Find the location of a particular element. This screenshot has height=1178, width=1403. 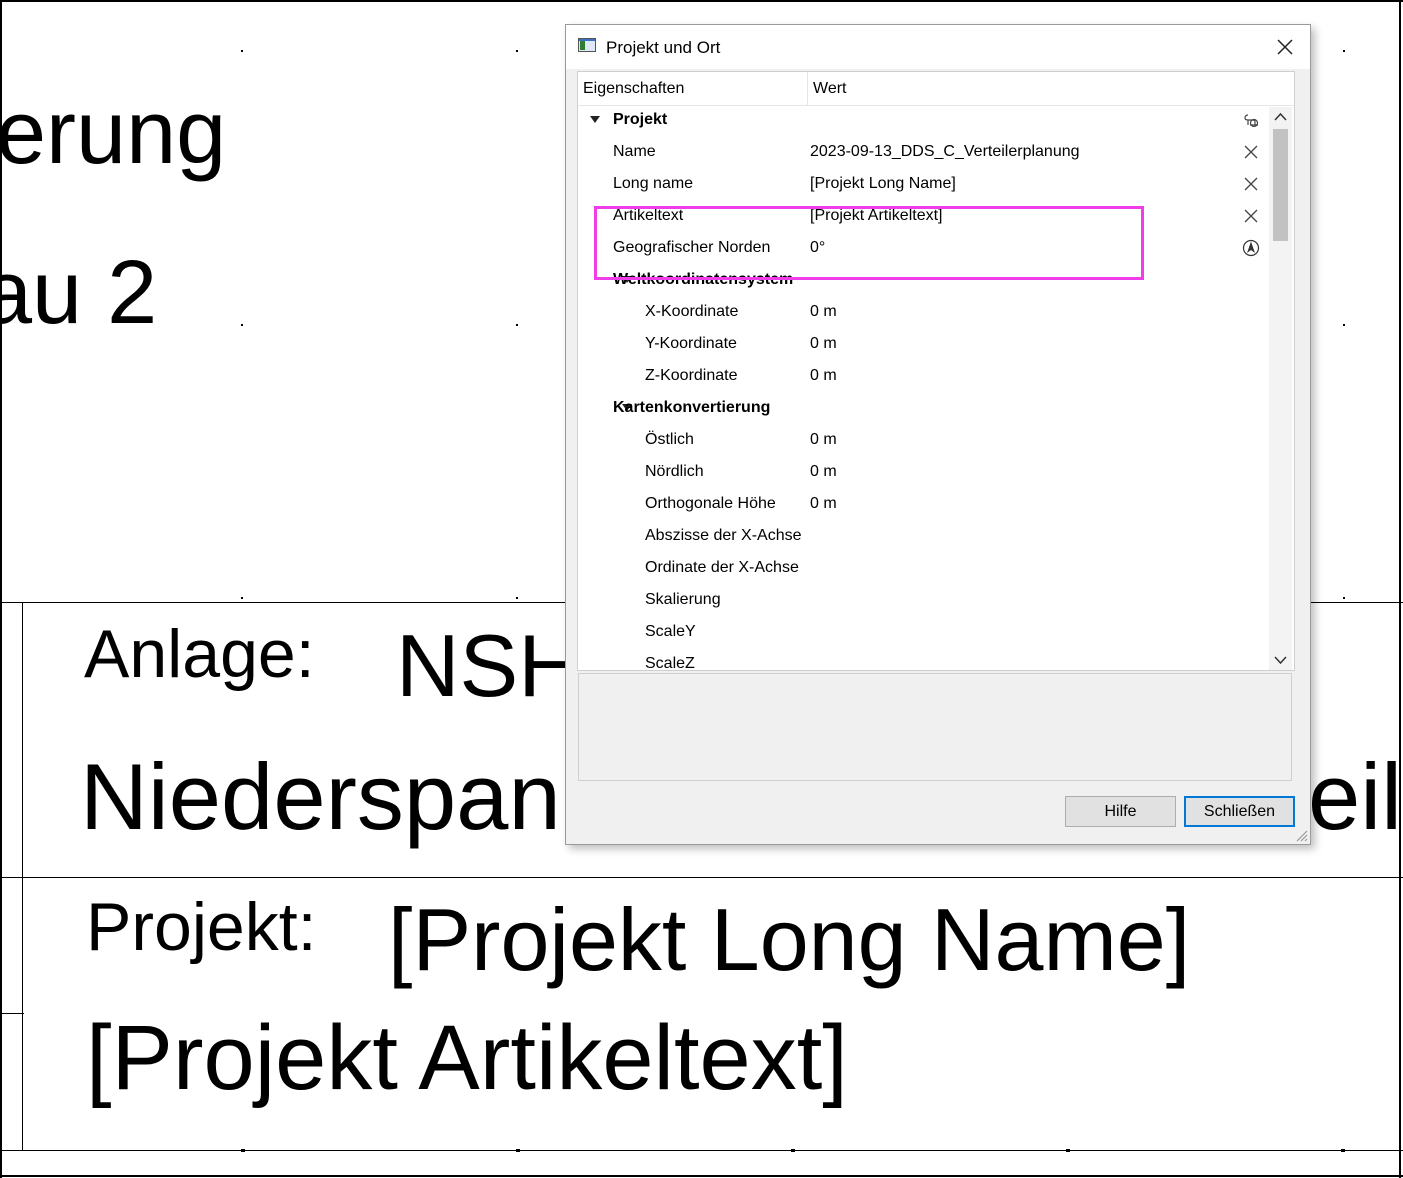

property-label: Z-Koordinate is located at coordinates (691, 375).